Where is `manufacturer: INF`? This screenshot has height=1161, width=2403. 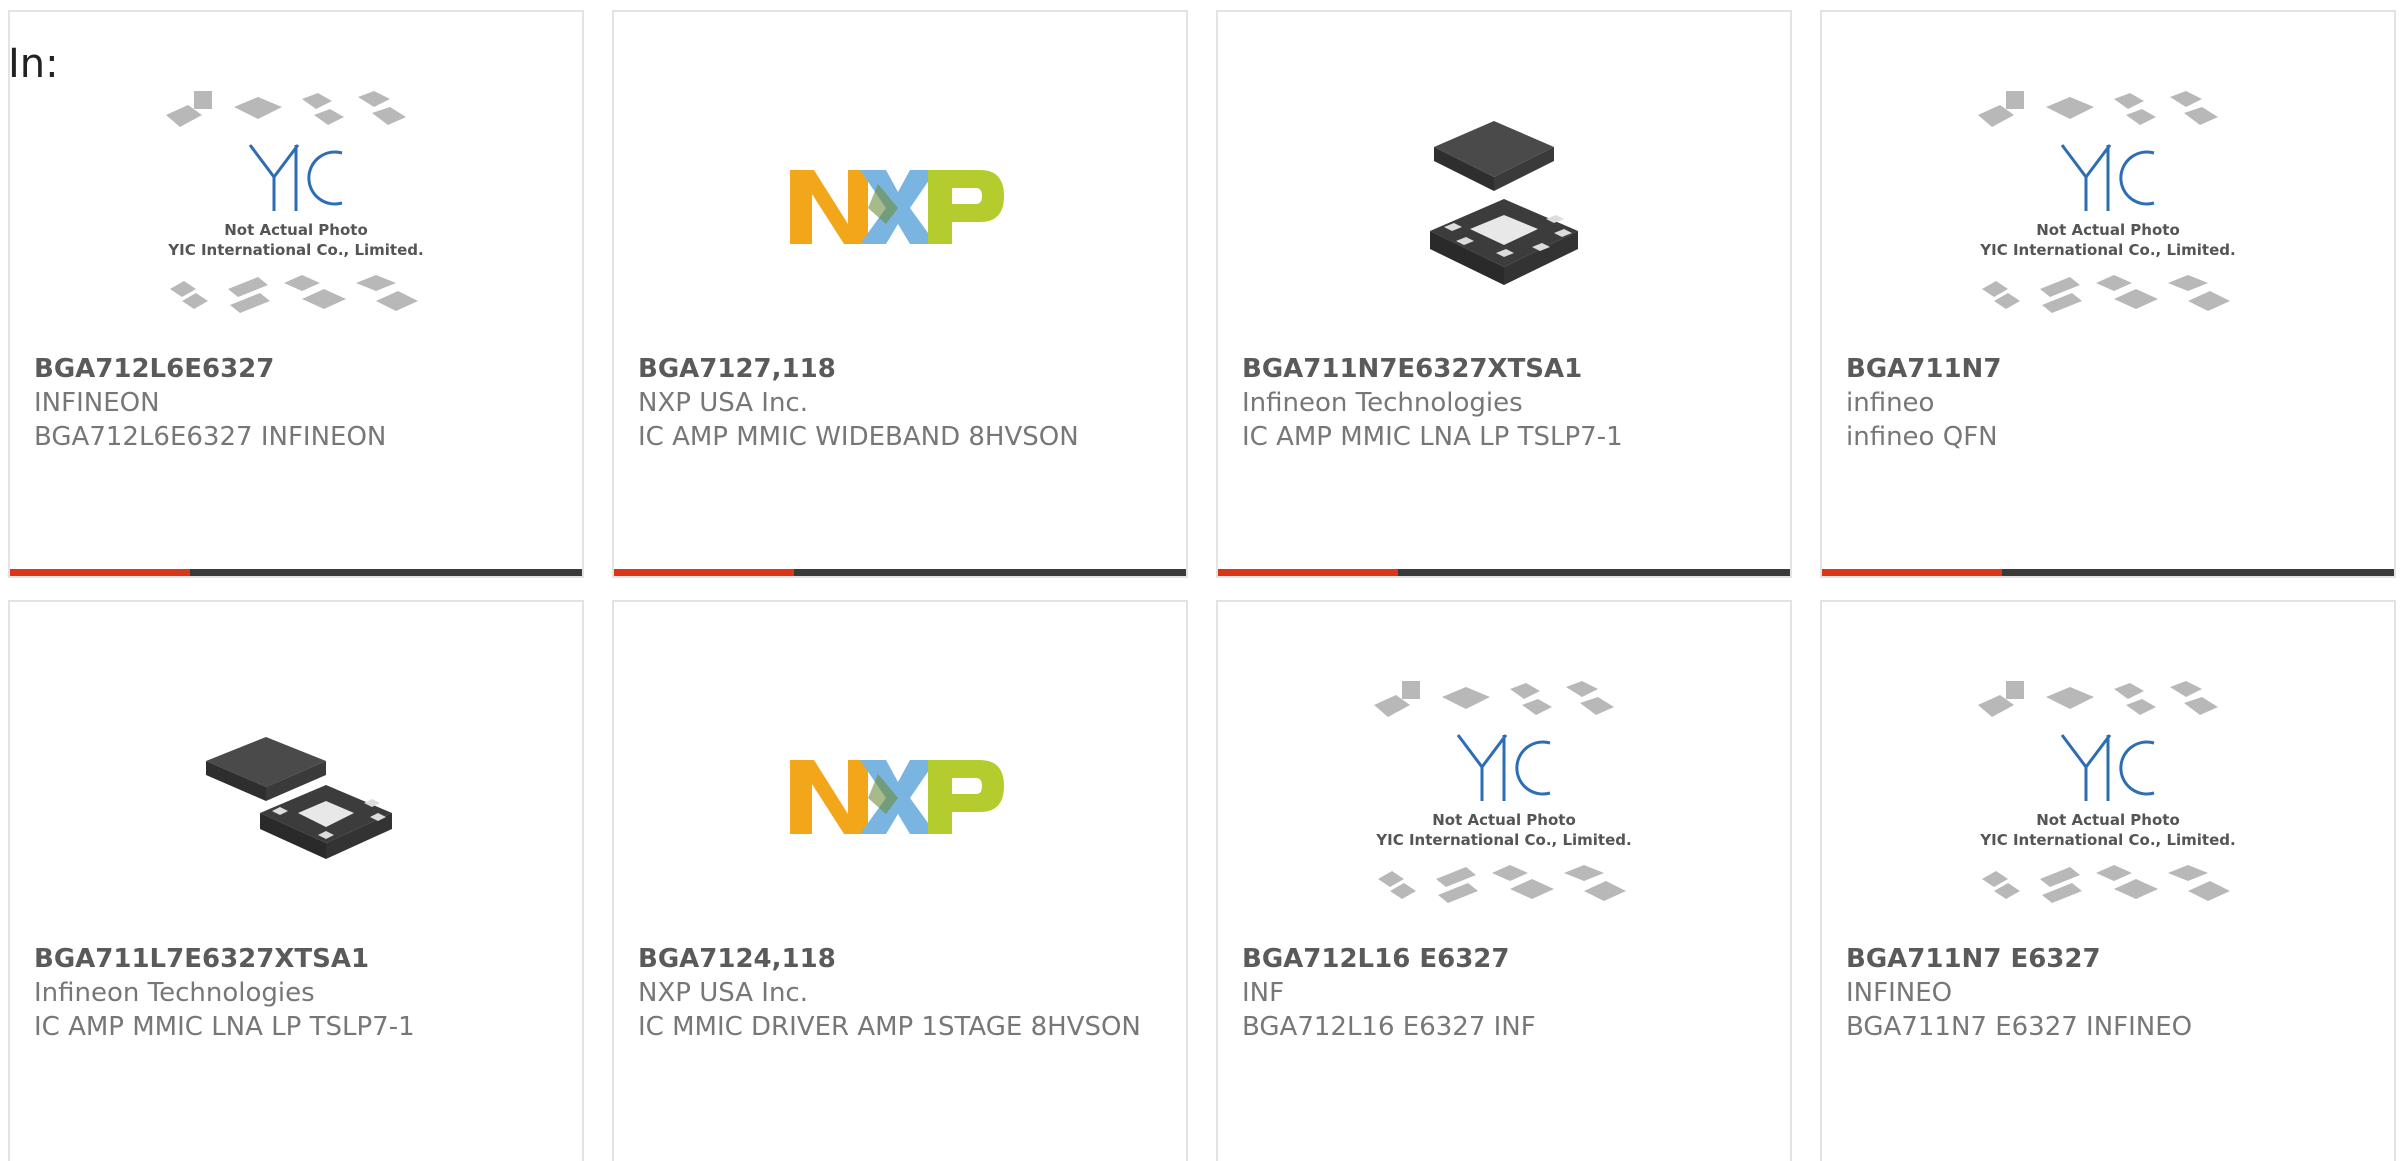 manufacturer: INF is located at coordinates (1263, 993).